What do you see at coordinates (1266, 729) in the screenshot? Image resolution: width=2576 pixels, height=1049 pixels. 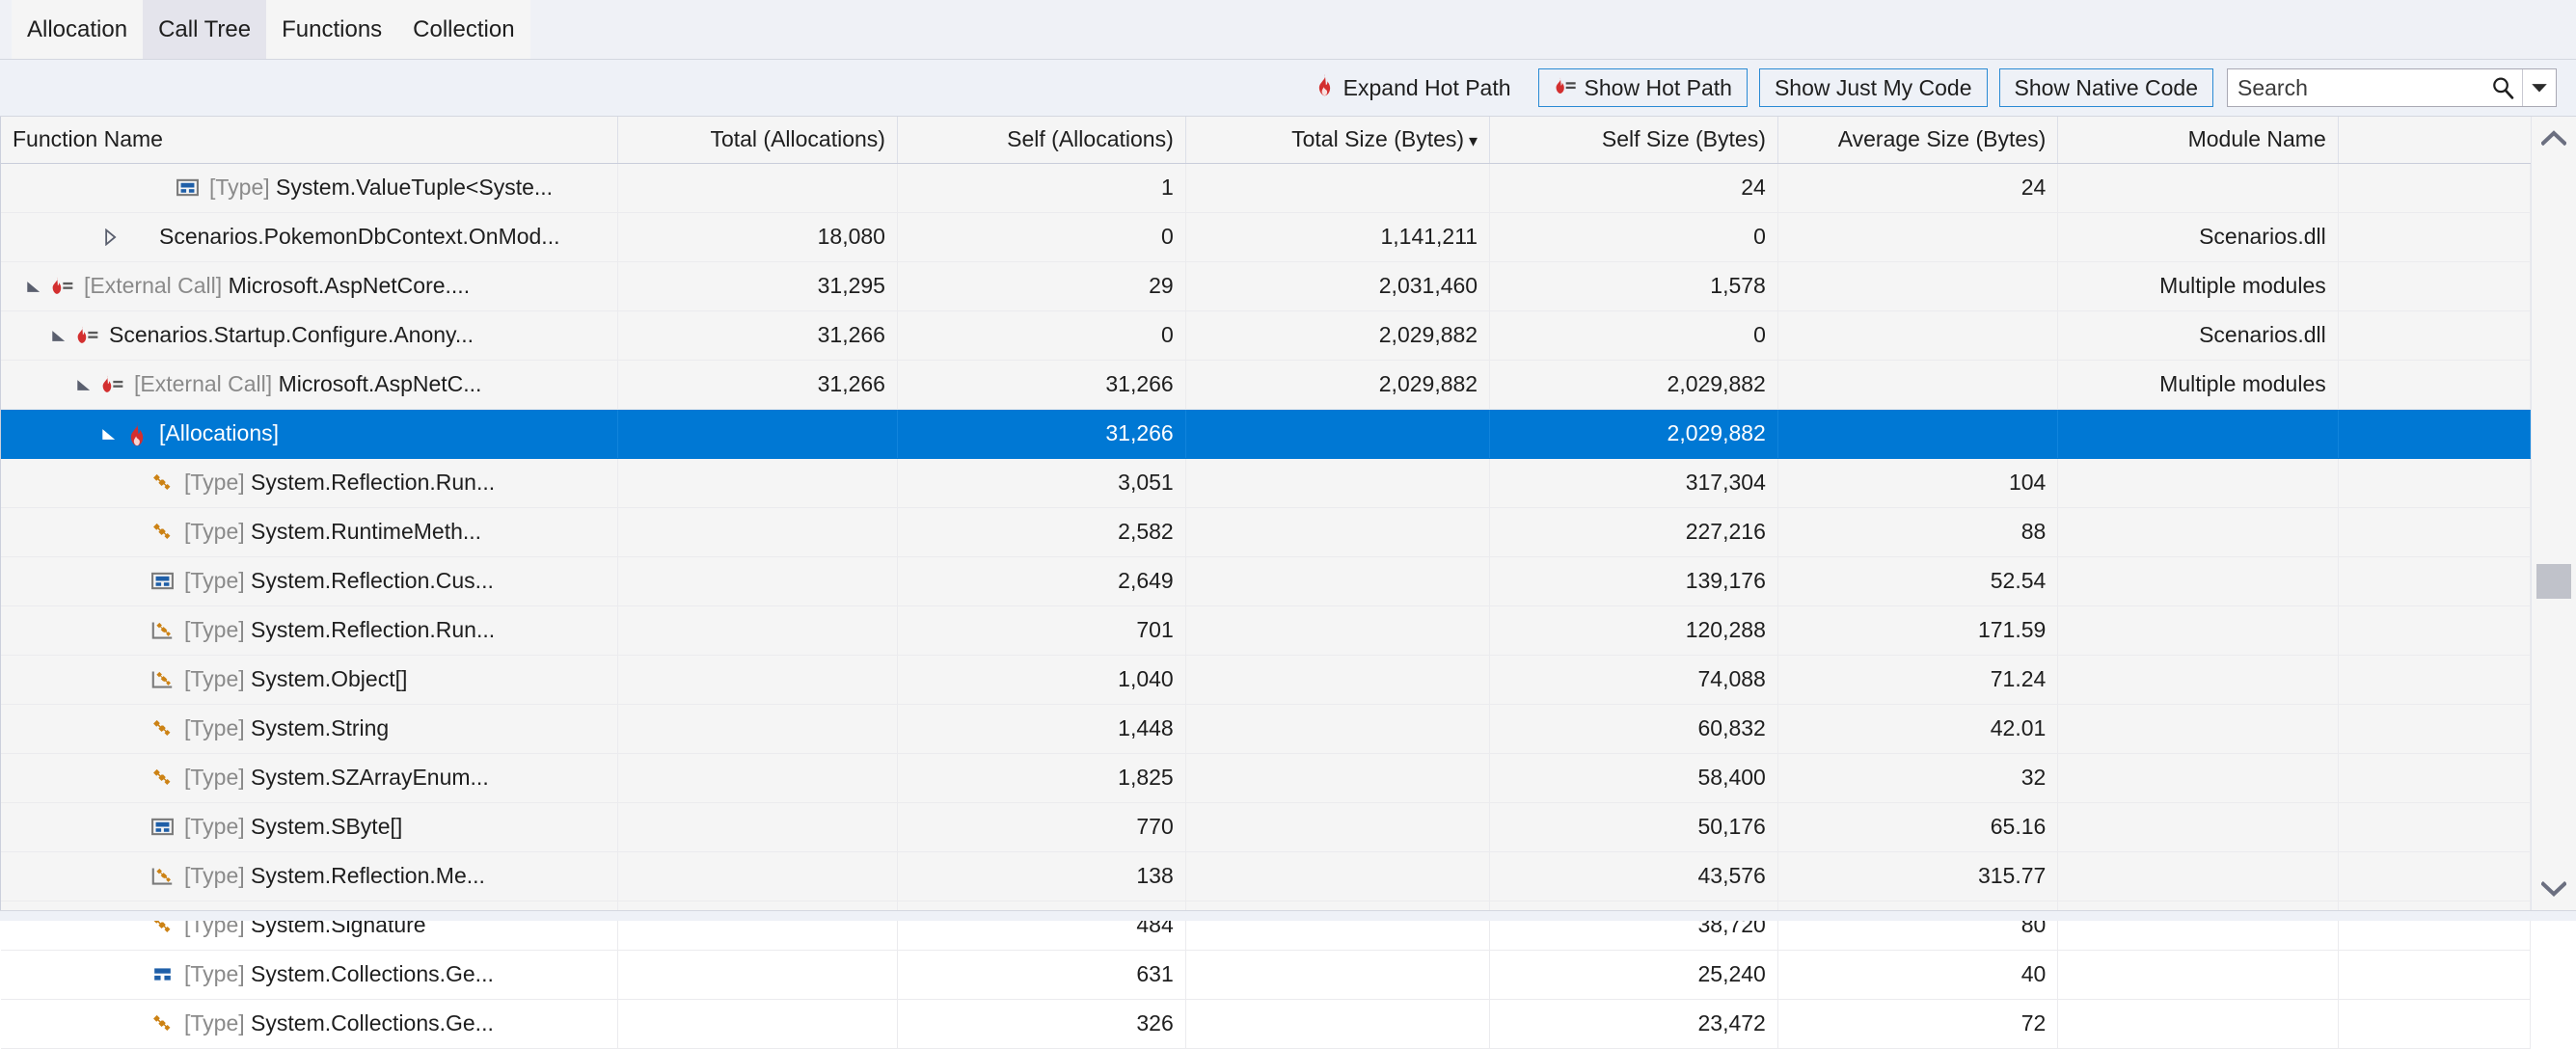 I see `table-row: [Type] System.String 1,448 60,832 42.01` at bounding box center [1266, 729].